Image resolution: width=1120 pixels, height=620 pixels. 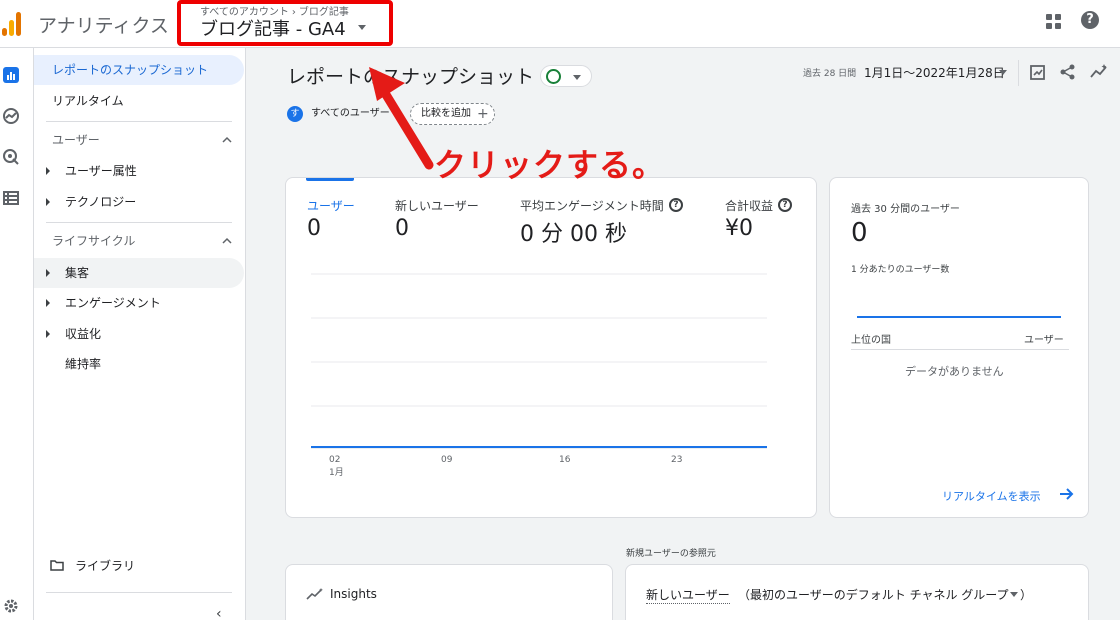 What do you see at coordinates (11, 75) in the screenshot?
I see `reports-icon` at bounding box center [11, 75].